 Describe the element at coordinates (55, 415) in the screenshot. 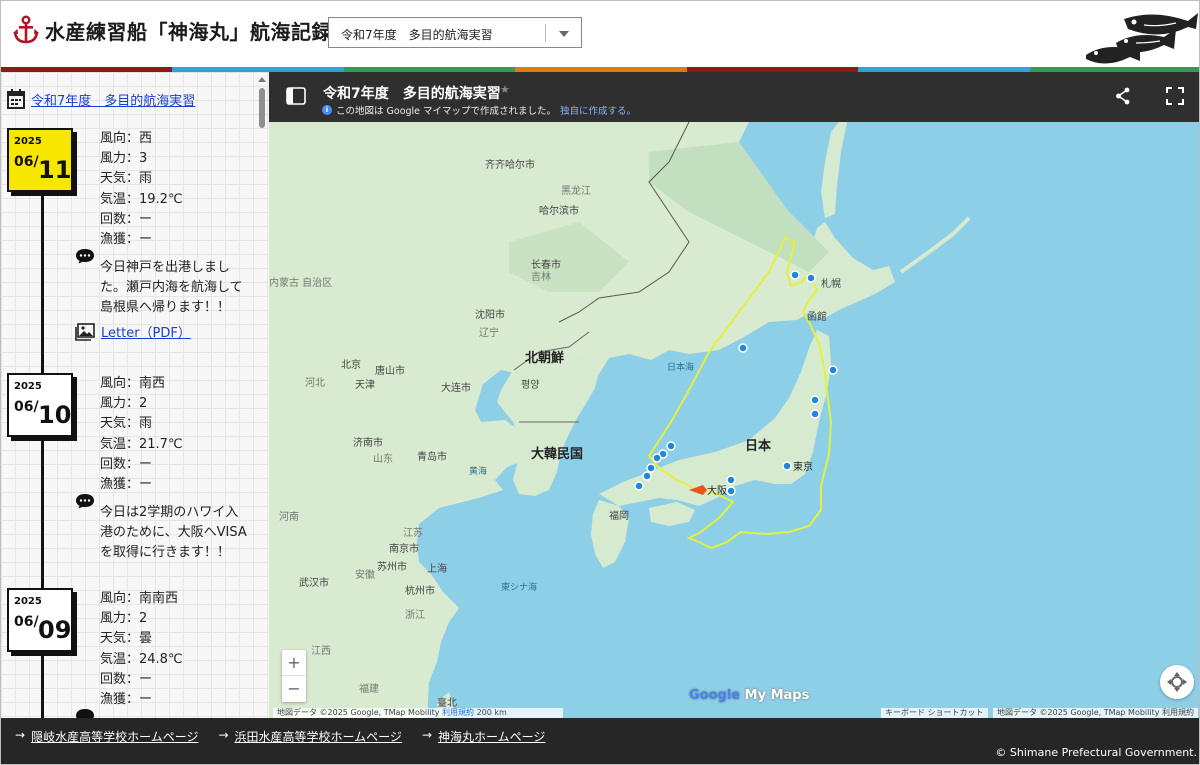

I see `date-day: 10` at that location.